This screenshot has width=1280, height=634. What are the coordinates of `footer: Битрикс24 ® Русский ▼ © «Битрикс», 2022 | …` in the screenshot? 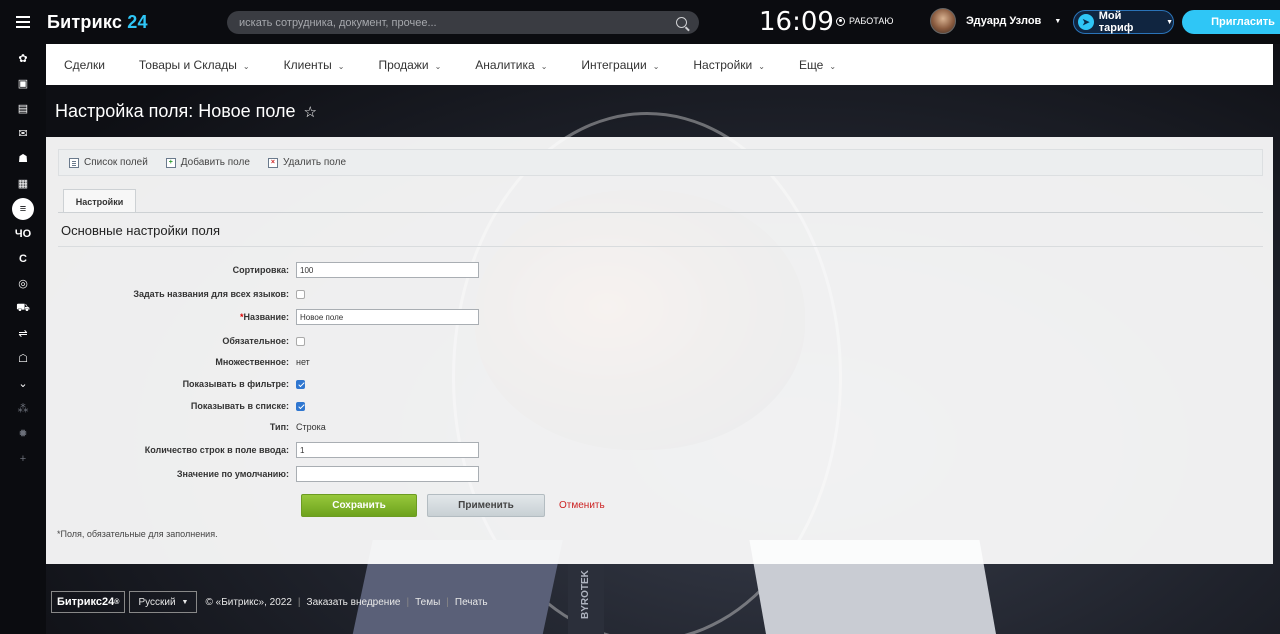 It's located at (269, 602).